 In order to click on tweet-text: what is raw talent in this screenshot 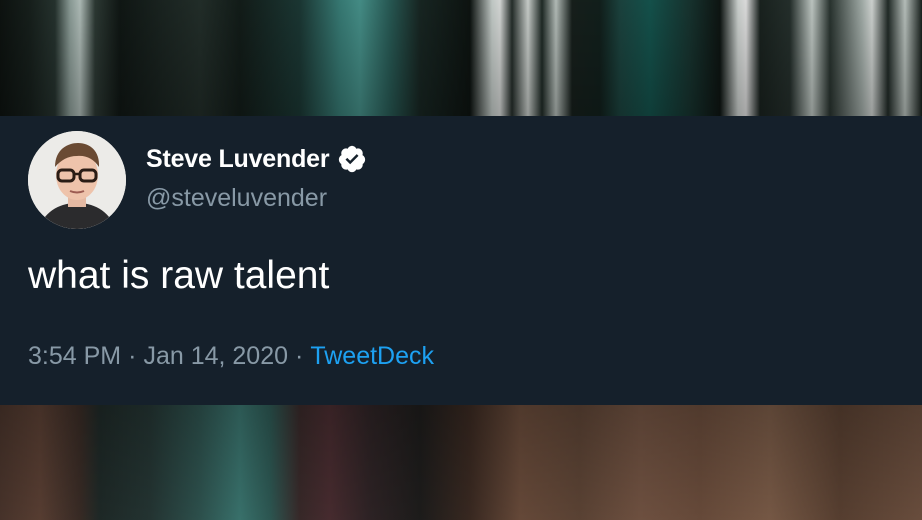, I will do `click(179, 275)`.